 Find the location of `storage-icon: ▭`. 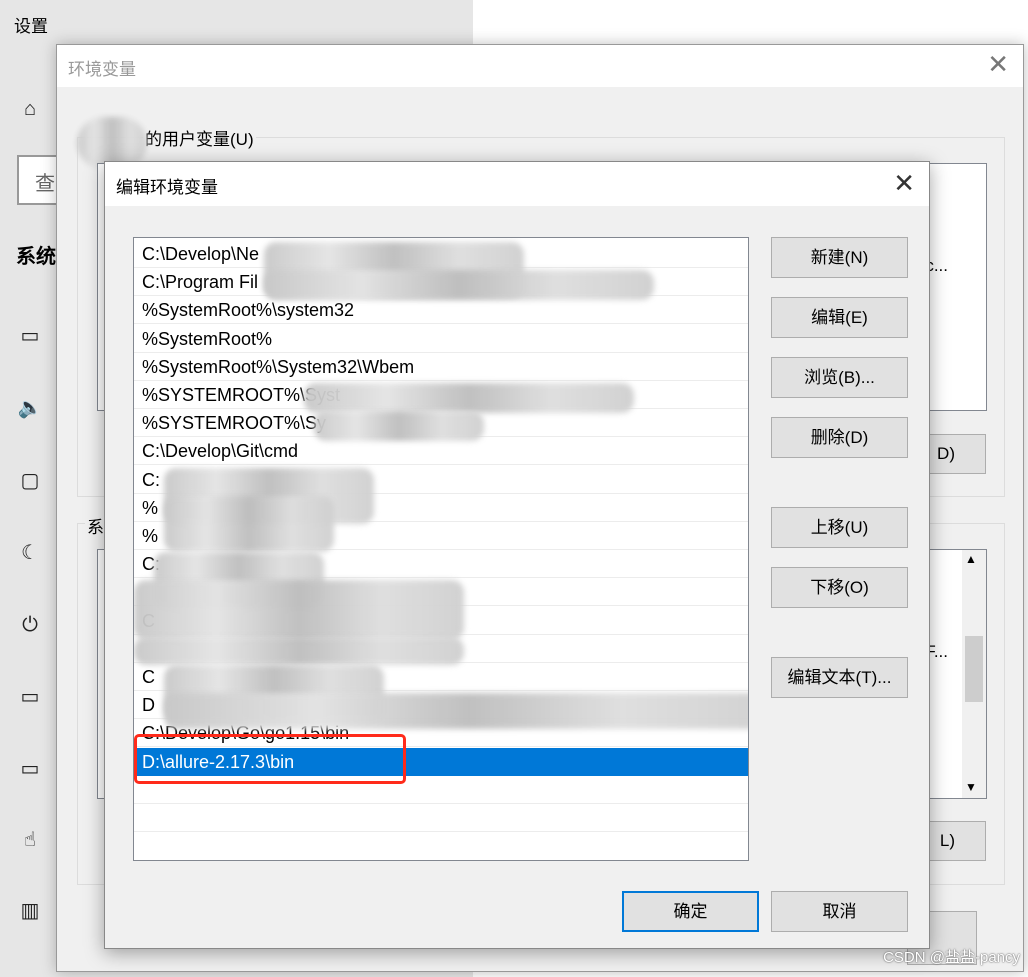

storage-icon: ▭ is located at coordinates (30, 769).